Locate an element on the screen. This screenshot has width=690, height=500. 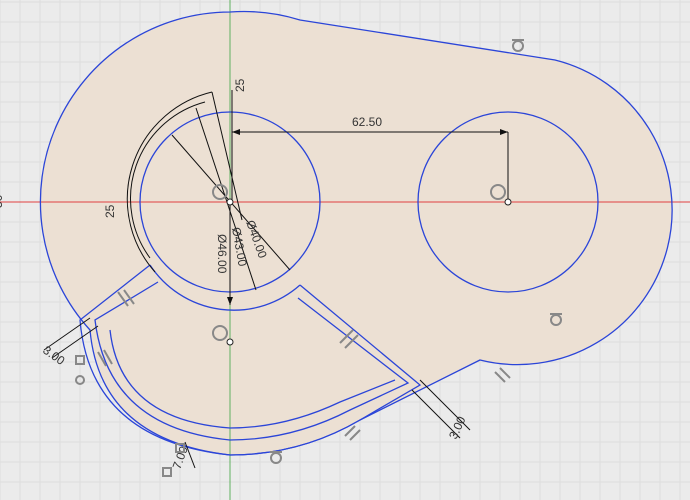
dim-dia-outer: Ø46.00 is located at coordinates (222, 254).